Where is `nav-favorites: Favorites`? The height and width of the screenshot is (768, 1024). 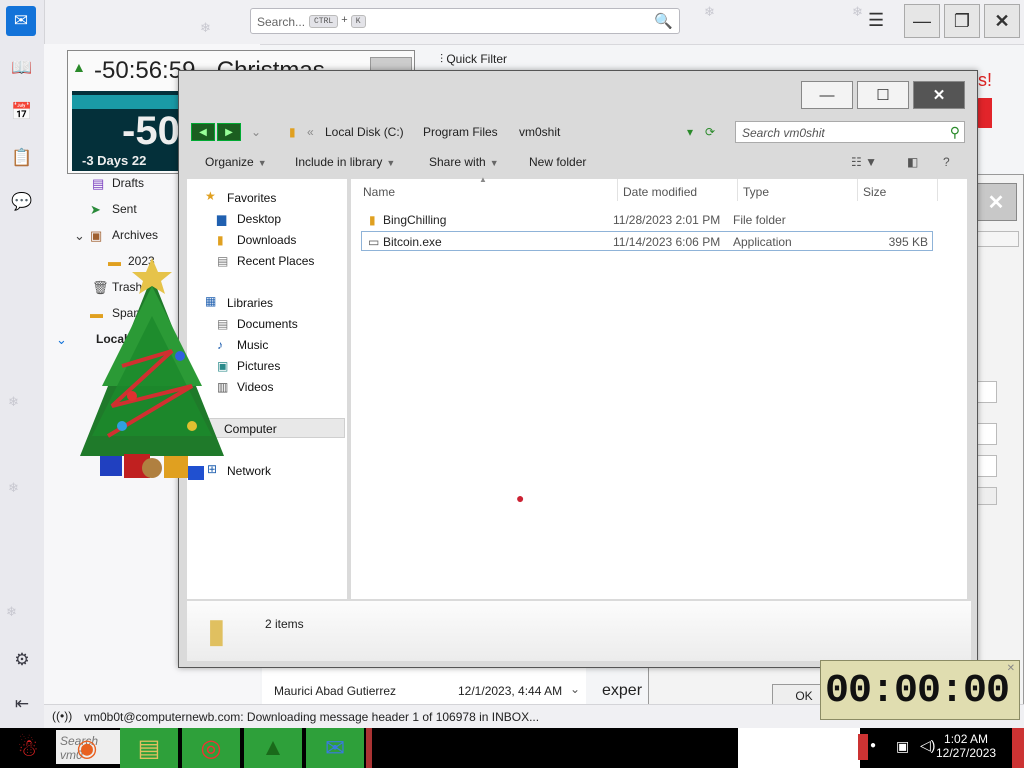
nav-favorites: Favorites is located at coordinates (251, 198).